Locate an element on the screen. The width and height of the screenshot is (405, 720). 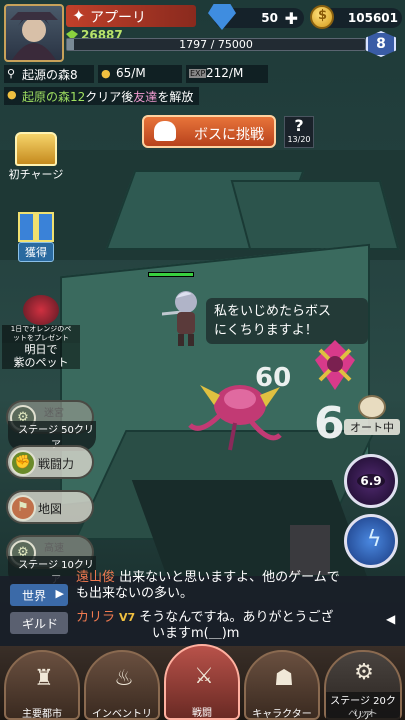
area-name: 起源の森8 is located at coordinates (50, 75).